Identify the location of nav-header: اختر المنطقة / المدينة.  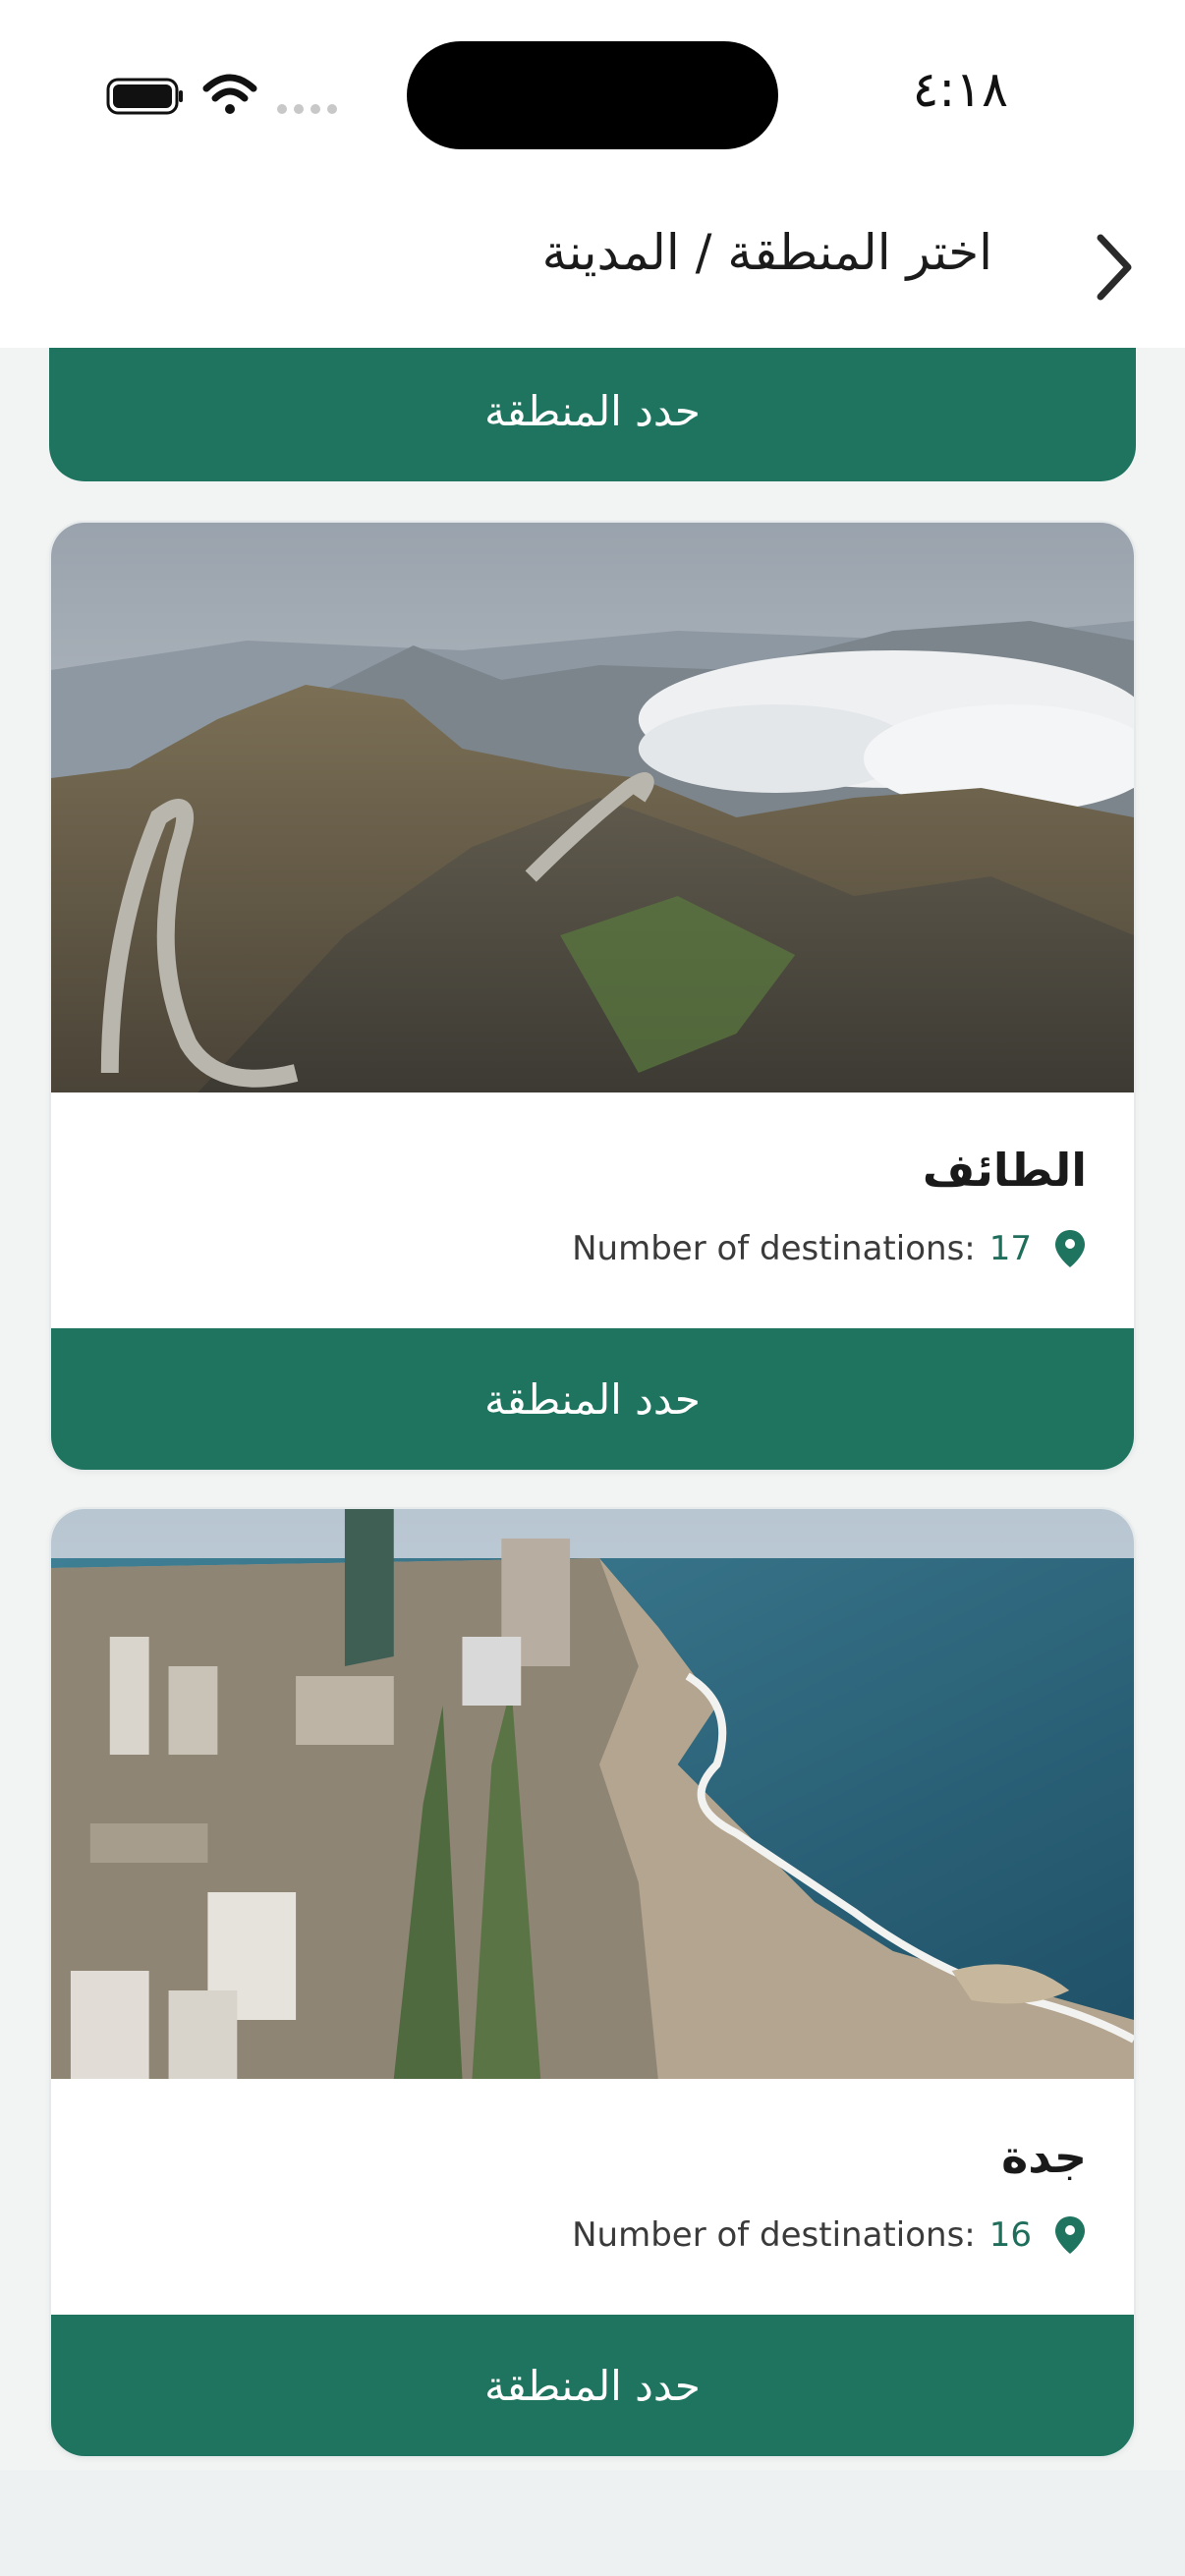
(592, 267).